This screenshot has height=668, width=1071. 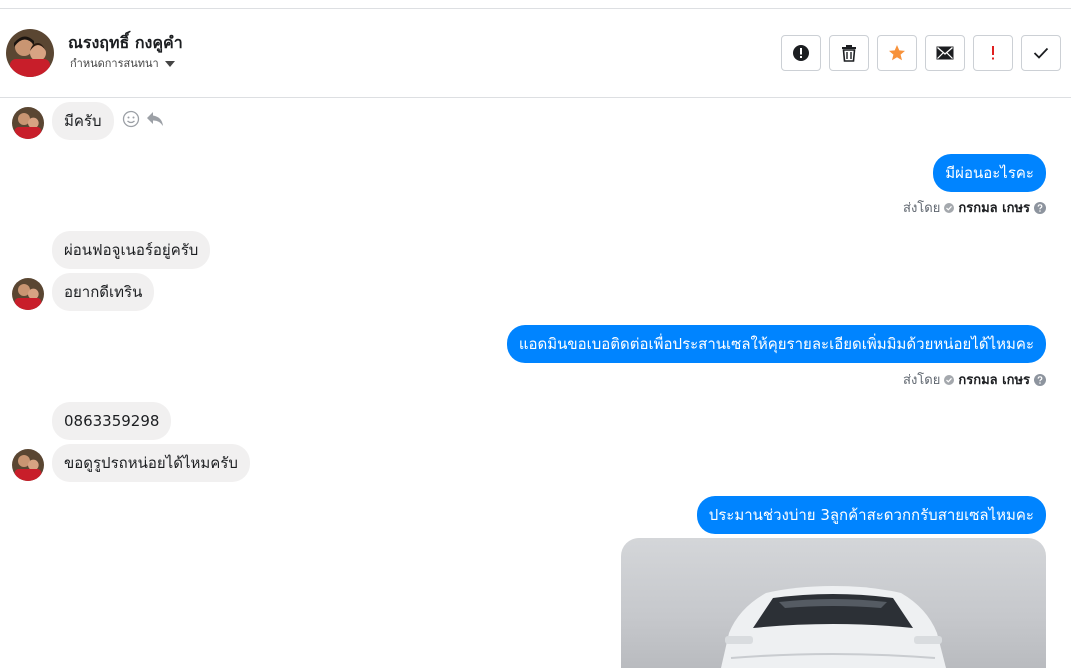 What do you see at coordinates (131, 250) in the screenshot?
I see `incoming-message: ผ่อนฟอจูเนอร์อยู่ครับ` at bounding box center [131, 250].